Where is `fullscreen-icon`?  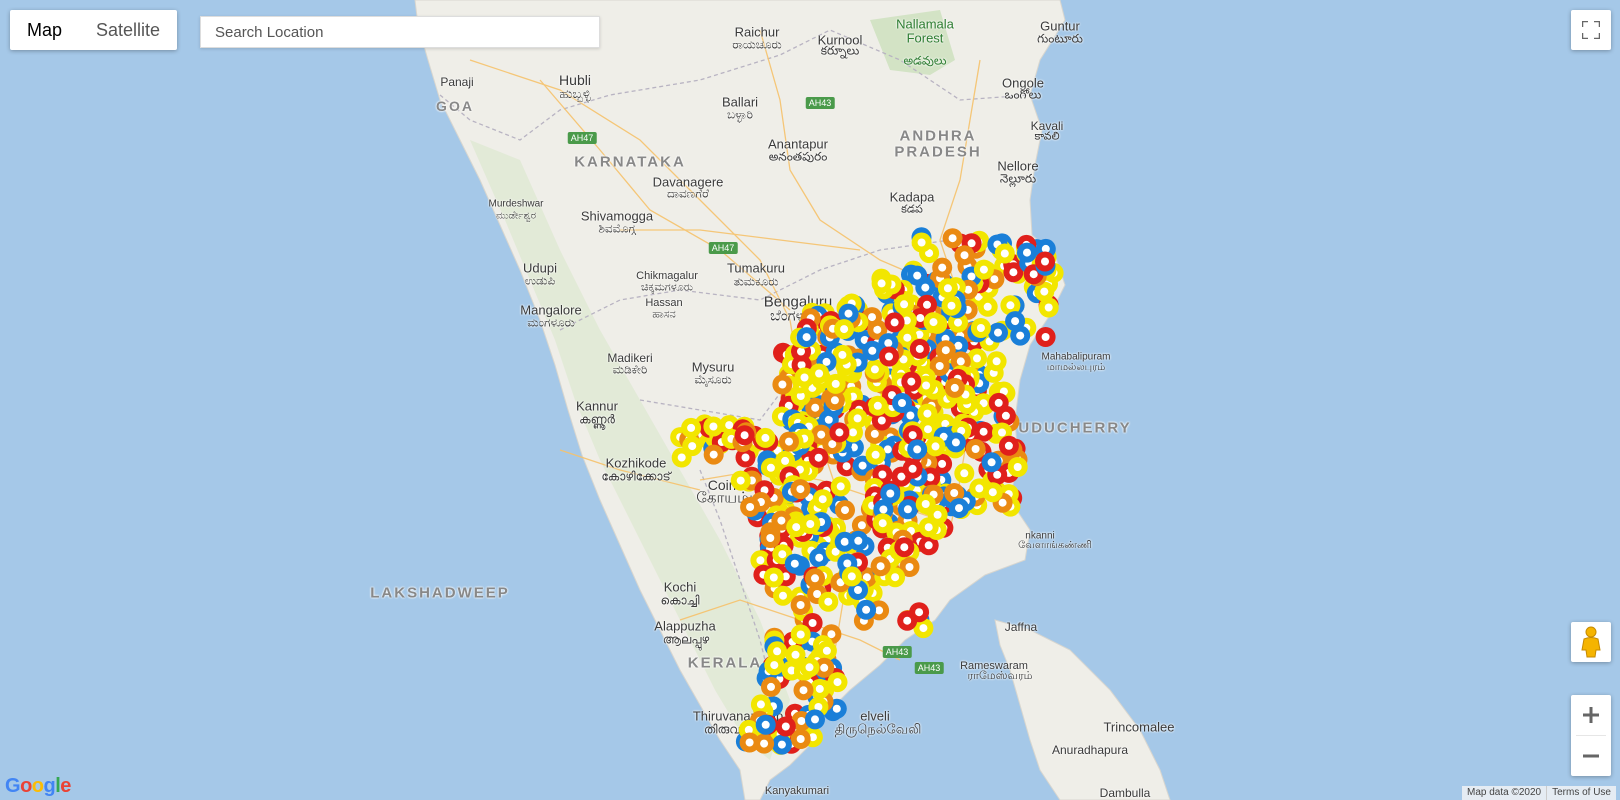
fullscreen-icon is located at coordinates (1591, 30).